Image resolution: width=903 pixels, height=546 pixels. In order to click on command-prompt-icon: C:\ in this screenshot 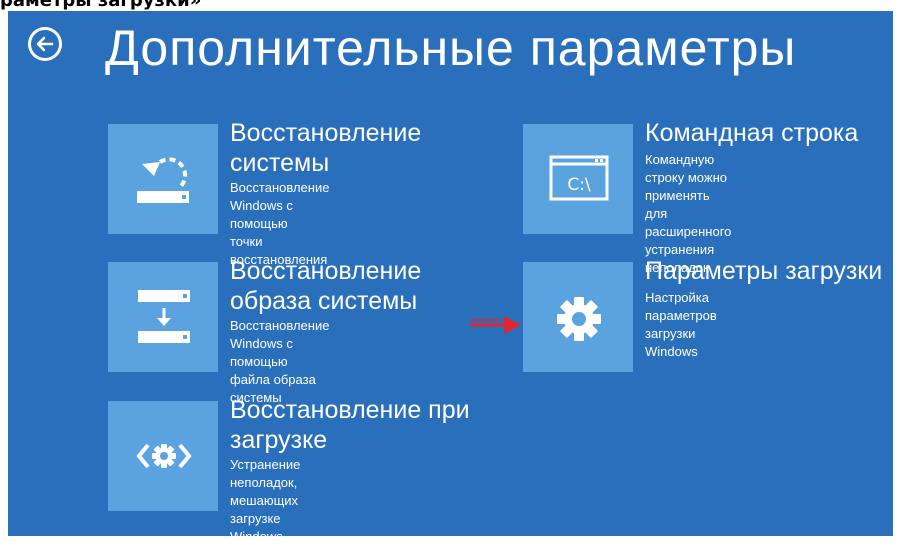, I will do `click(579, 178)`.